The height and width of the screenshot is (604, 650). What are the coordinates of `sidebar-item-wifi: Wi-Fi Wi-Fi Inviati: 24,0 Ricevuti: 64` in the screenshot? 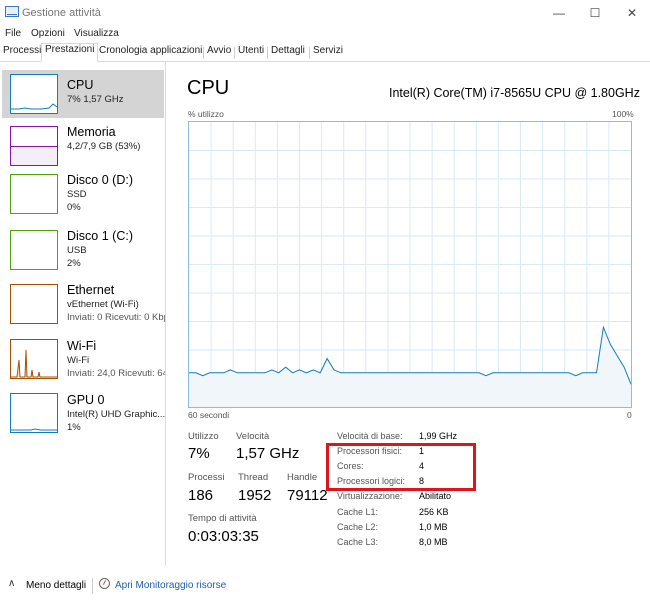 It's located at (84, 365).